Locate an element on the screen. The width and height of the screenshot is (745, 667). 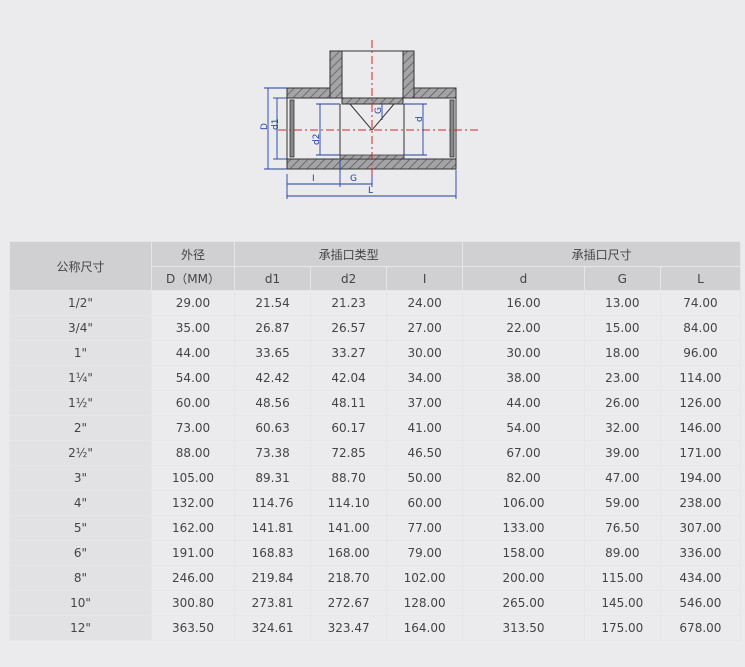
table-cell: 37.00 is located at coordinates (425, 403).